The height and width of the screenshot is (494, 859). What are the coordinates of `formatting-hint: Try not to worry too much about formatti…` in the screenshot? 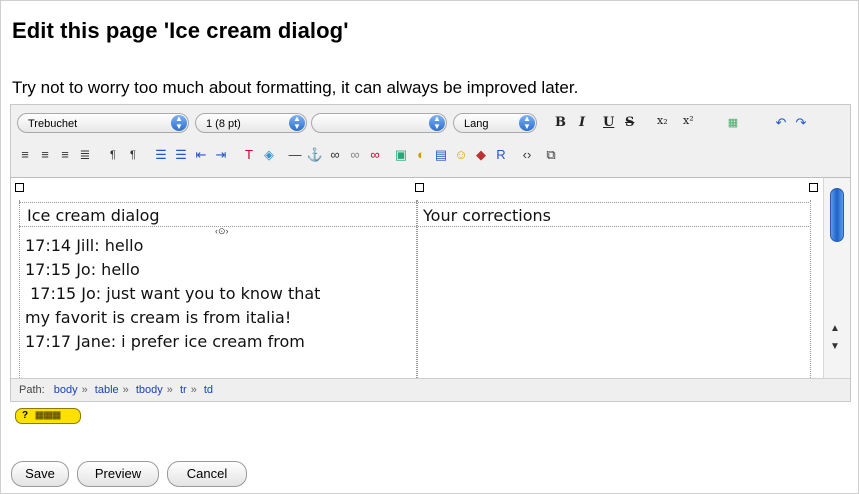 It's located at (295, 87).